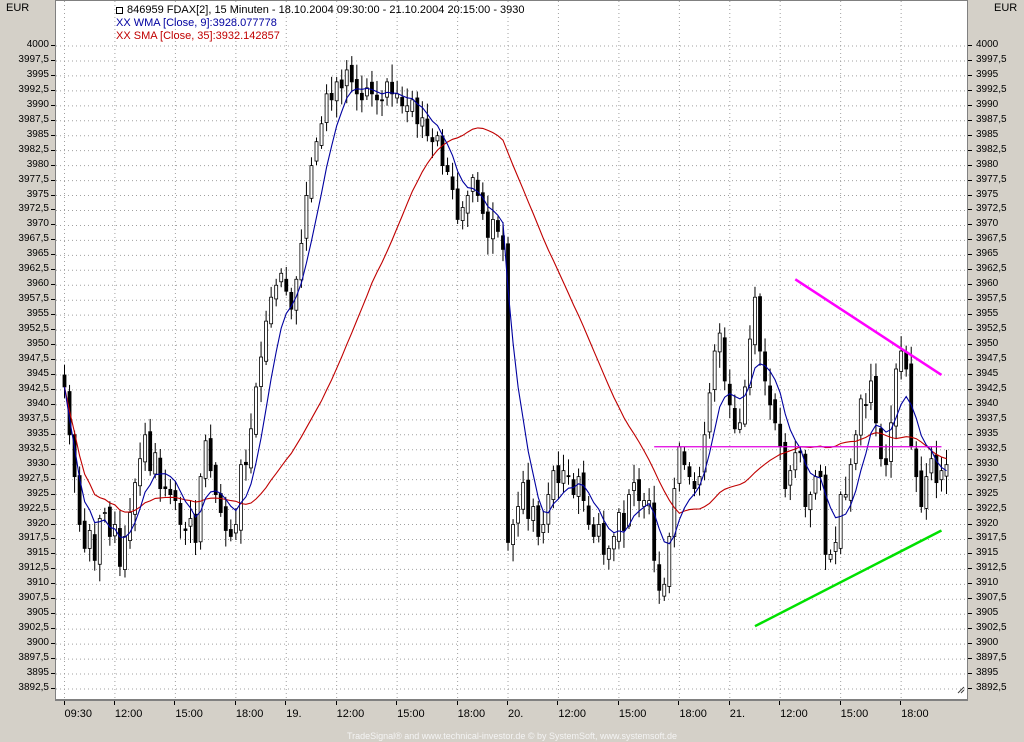 The height and width of the screenshot is (742, 1024). I want to click on y-tick-label: 3987,5, so click(33, 119).